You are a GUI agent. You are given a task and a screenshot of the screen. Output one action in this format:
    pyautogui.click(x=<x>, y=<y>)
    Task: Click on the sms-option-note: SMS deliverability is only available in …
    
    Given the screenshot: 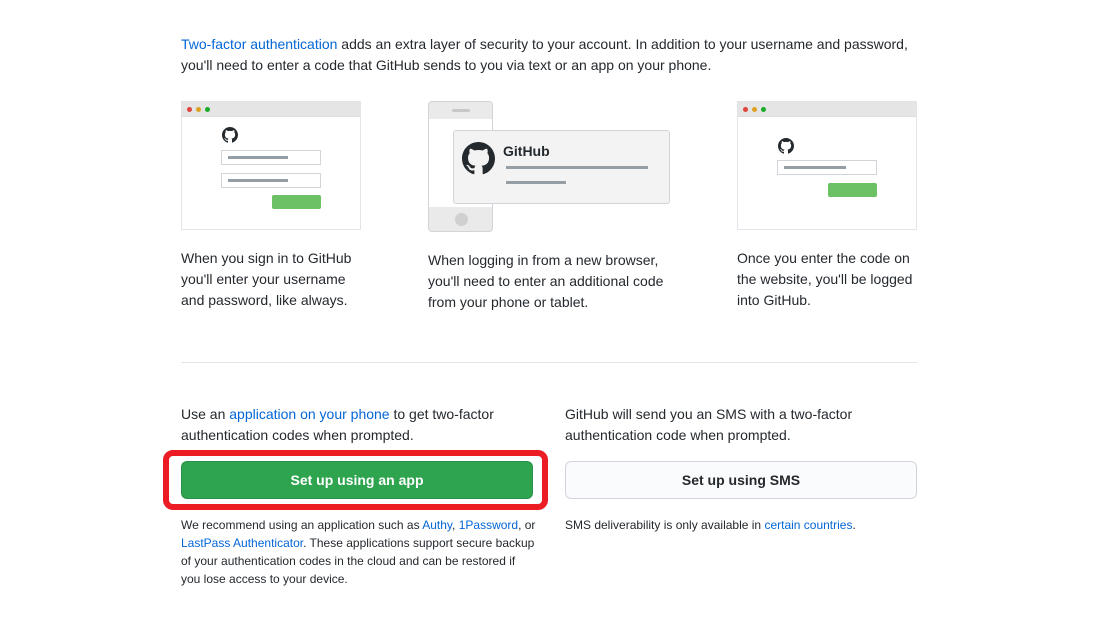 What is the action you would take?
    pyautogui.click(x=741, y=525)
    